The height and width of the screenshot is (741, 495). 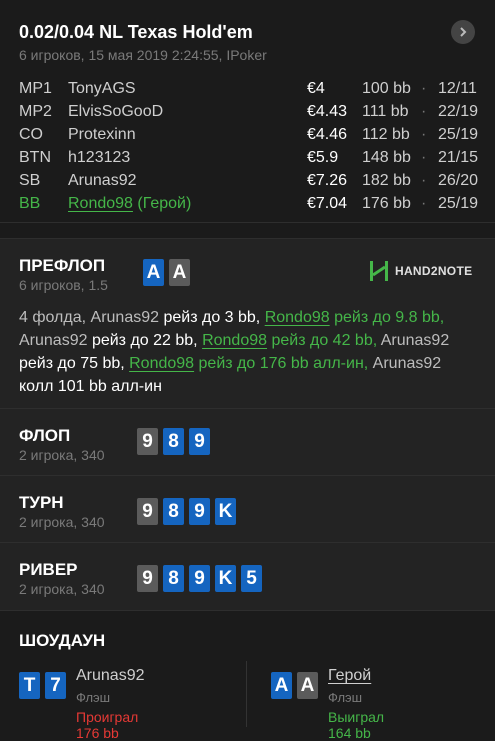 What do you see at coordinates (327, 180) in the screenshot?
I see `player-stack: €7.26` at bounding box center [327, 180].